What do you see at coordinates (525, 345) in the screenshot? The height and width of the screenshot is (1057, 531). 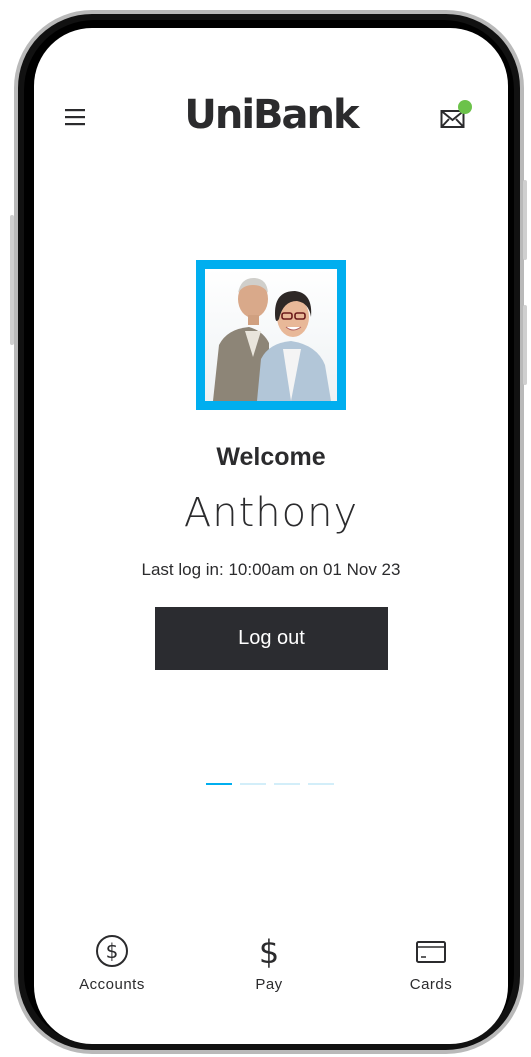 I see `side-button-right-bottom` at bounding box center [525, 345].